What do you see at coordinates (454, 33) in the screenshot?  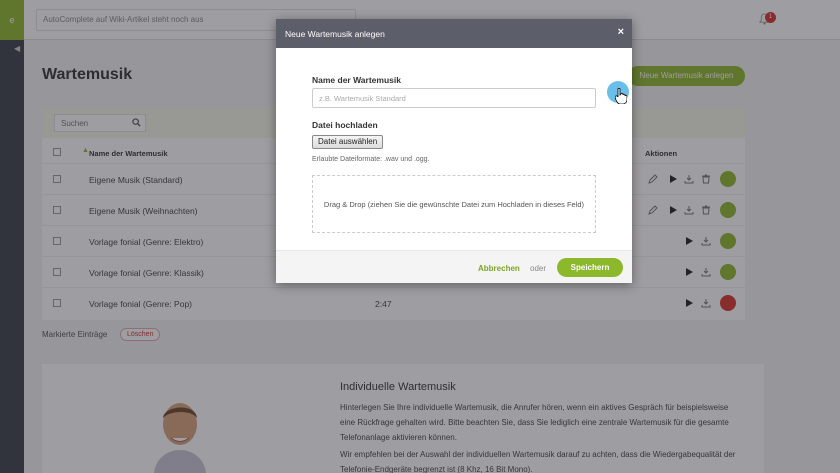 I see `dialog-header: Neue Wartemusik anlegen ×` at bounding box center [454, 33].